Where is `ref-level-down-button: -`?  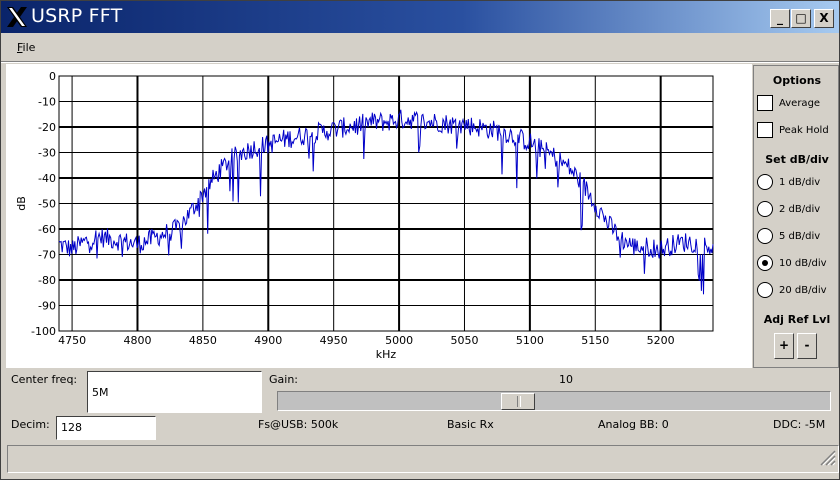
ref-level-down-button: - is located at coordinates (807, 346).